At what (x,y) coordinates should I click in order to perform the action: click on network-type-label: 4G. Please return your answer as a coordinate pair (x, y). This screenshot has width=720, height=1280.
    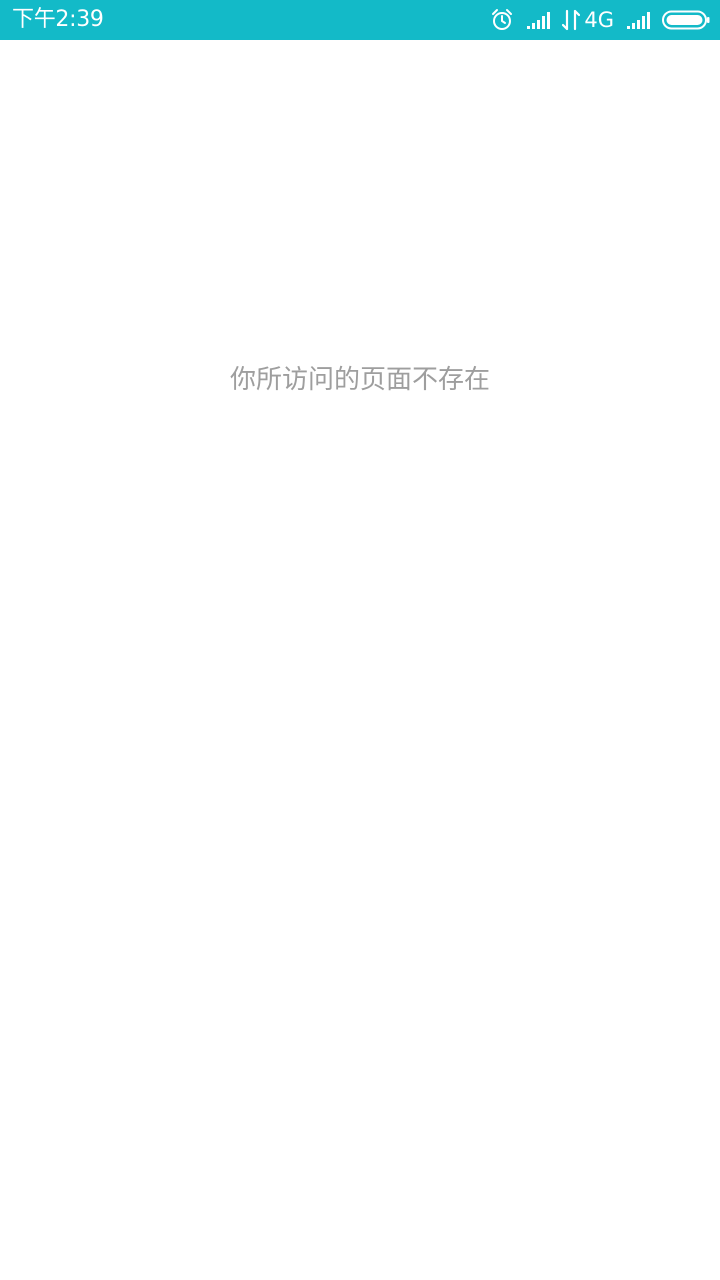
    Looking at the image, I should click on (599, 20).